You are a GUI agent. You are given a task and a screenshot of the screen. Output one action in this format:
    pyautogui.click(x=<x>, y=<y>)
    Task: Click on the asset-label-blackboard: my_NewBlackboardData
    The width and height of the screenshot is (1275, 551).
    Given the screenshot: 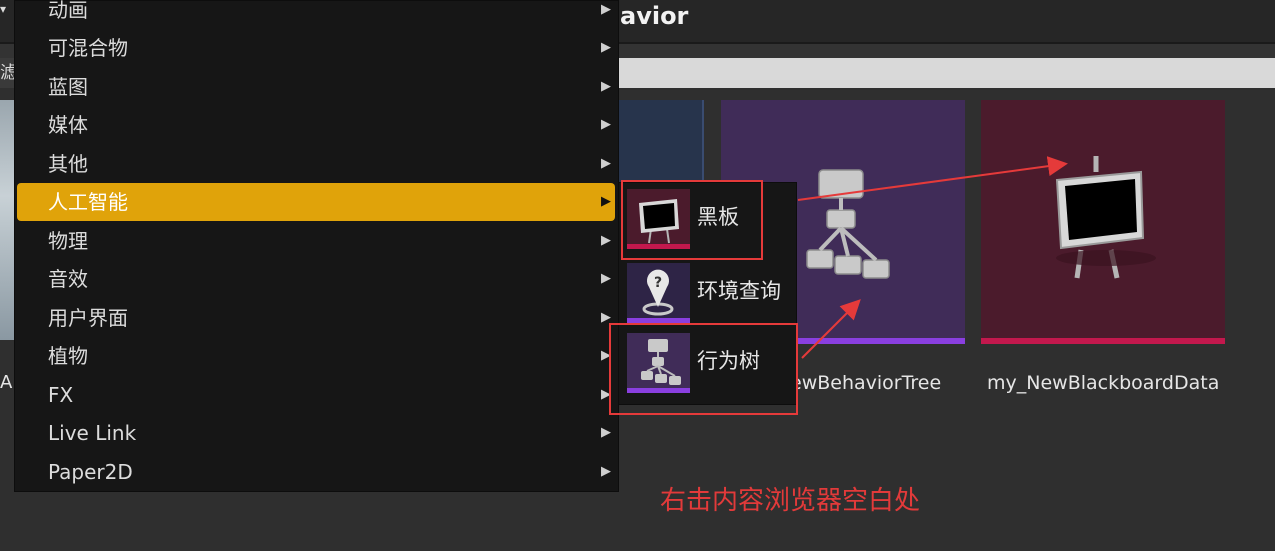 What is the action you would take?
    pyautogui.click(x=1103, y=383)
    